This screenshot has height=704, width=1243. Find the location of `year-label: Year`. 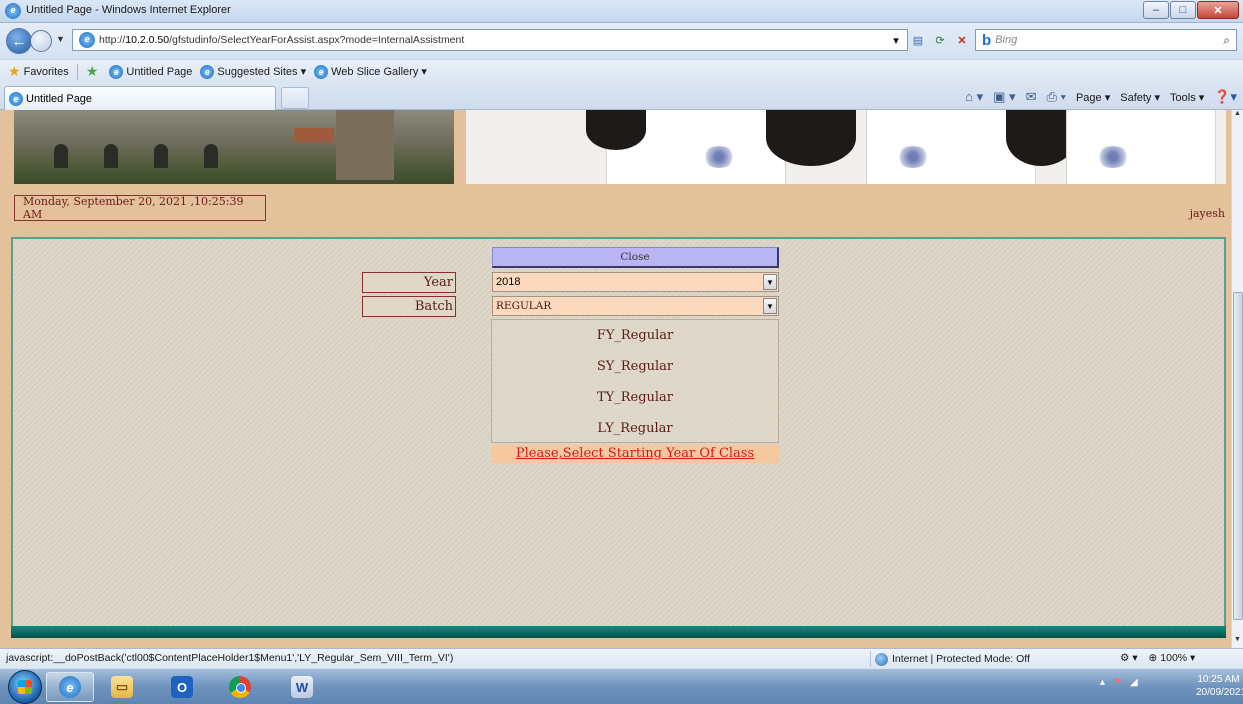

year-label: Year is located at coordinates (409, 282).